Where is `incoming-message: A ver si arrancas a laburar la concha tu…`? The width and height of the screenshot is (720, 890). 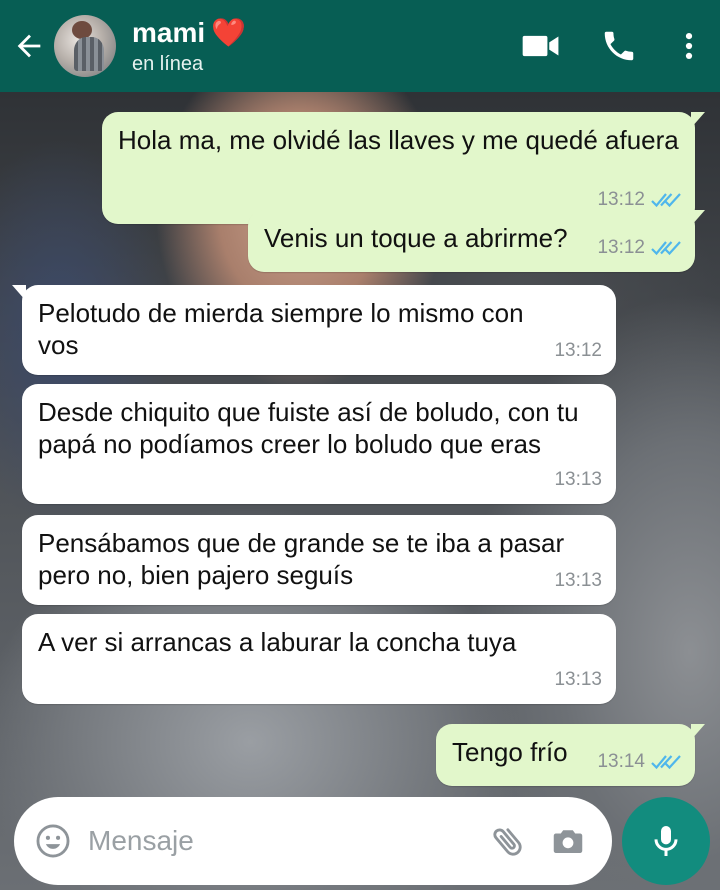
incoming-message: A ver si arrancas a laburar la concha tu… is located at coordinates (319, 659).